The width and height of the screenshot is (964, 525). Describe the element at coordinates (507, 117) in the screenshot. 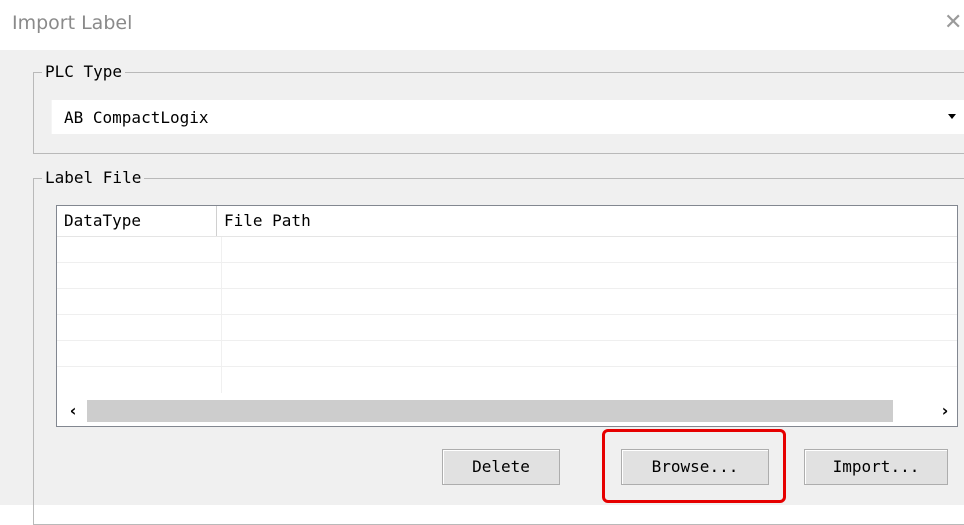

I see `plc-type-dropdown: AB CompactLogix` at that location.